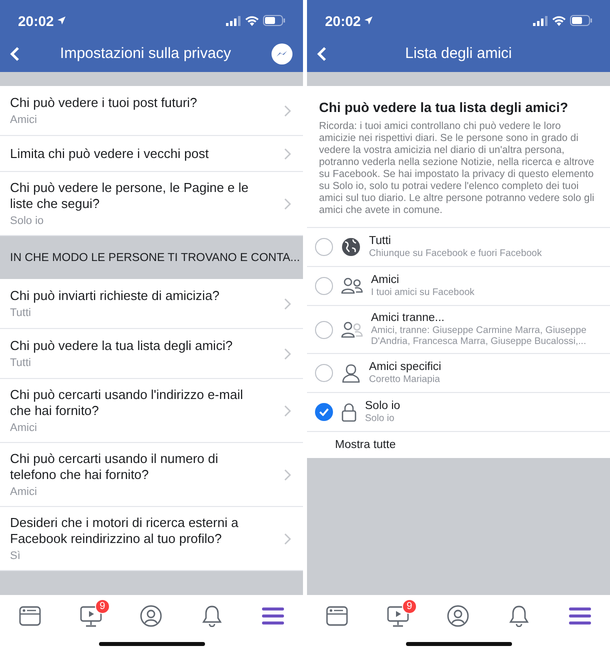 The width and height of the screenshot is (610, 657). I want to click on row-label: Chi può vedere la tua lista degli amici?, so click(122, 346).